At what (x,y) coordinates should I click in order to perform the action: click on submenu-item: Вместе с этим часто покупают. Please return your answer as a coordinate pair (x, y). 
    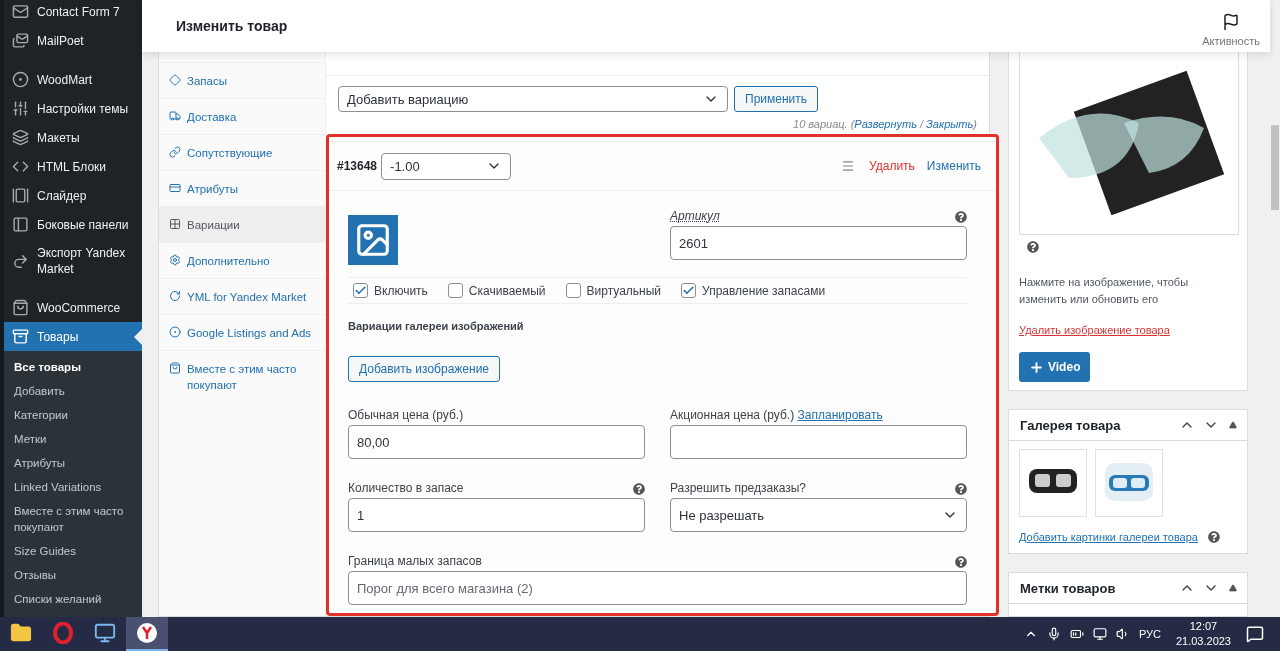
    Looking at the image, I should click on (73, 519).